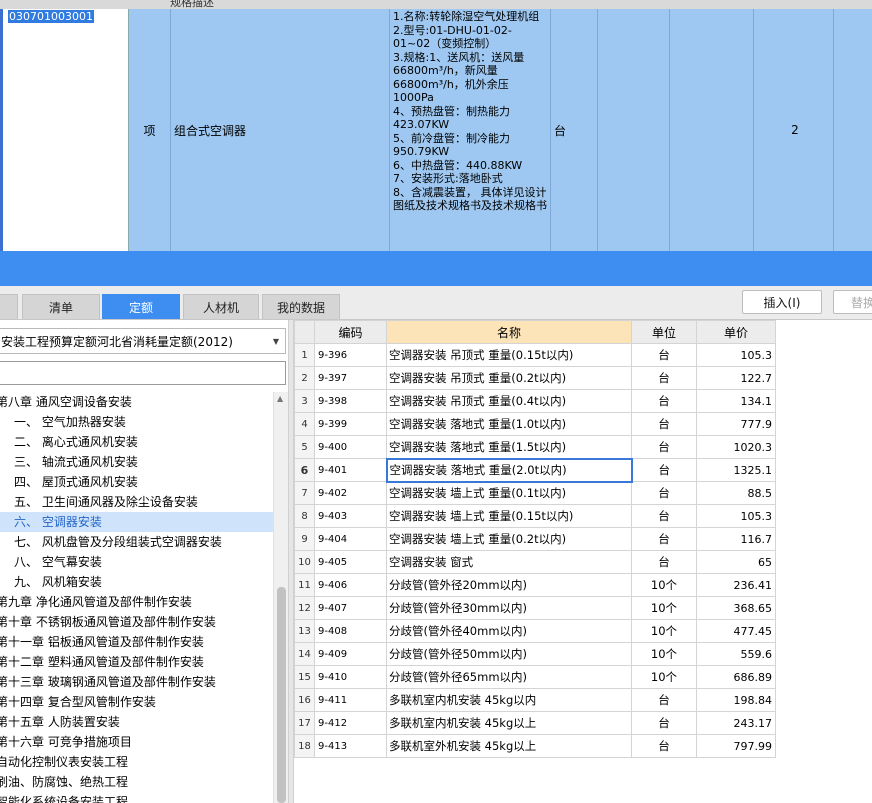  Describe the element at coordinates (350, 447) in the screenshot. I see `quota-code-cell: 9-400` at that location.